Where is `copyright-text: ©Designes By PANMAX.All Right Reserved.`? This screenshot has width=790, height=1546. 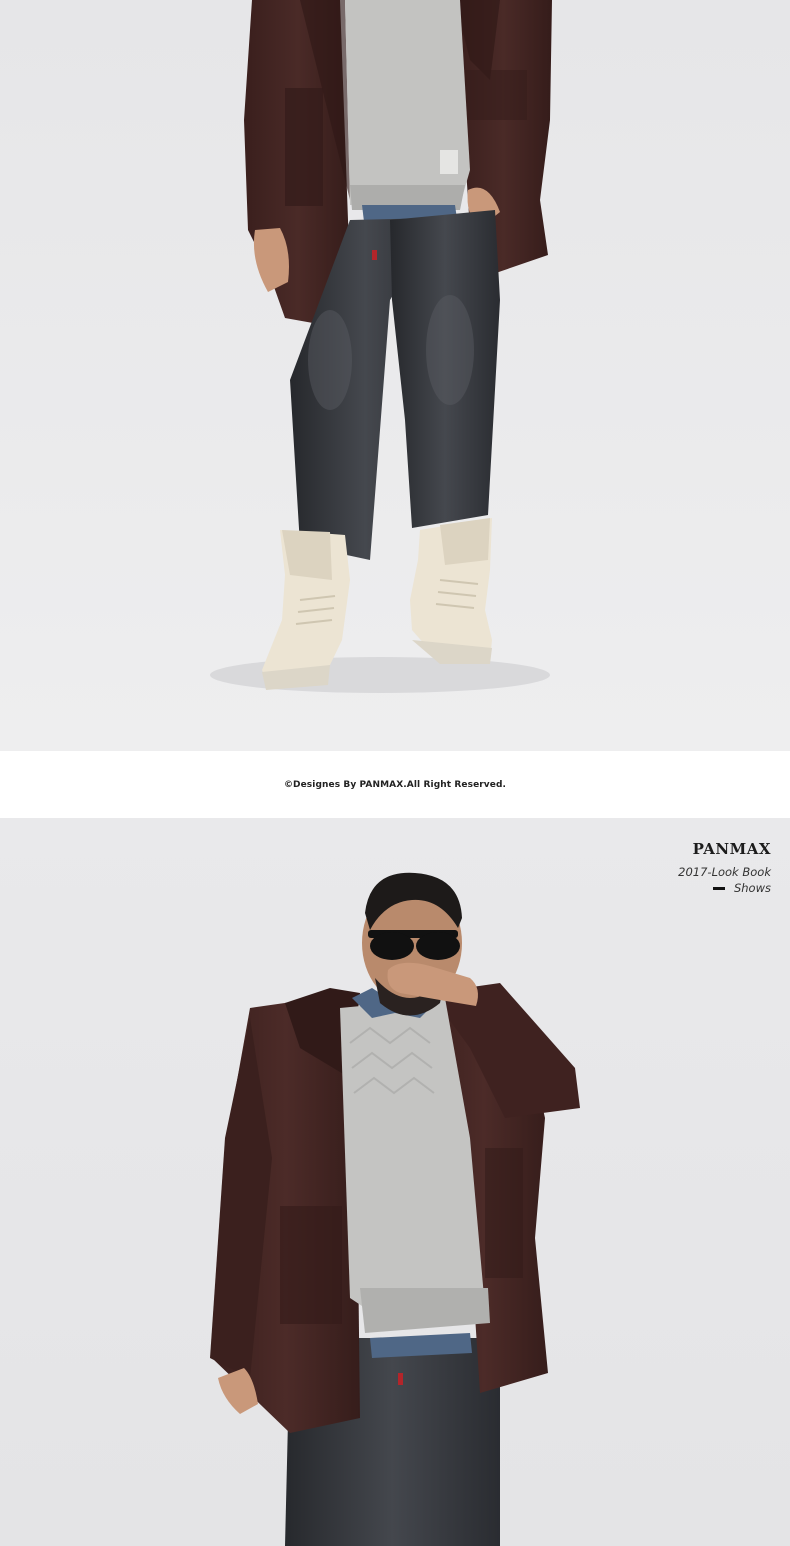 copyright-text: ©Designes By PANMAX.All Right Reserved. is located at coordinates (395, 784).